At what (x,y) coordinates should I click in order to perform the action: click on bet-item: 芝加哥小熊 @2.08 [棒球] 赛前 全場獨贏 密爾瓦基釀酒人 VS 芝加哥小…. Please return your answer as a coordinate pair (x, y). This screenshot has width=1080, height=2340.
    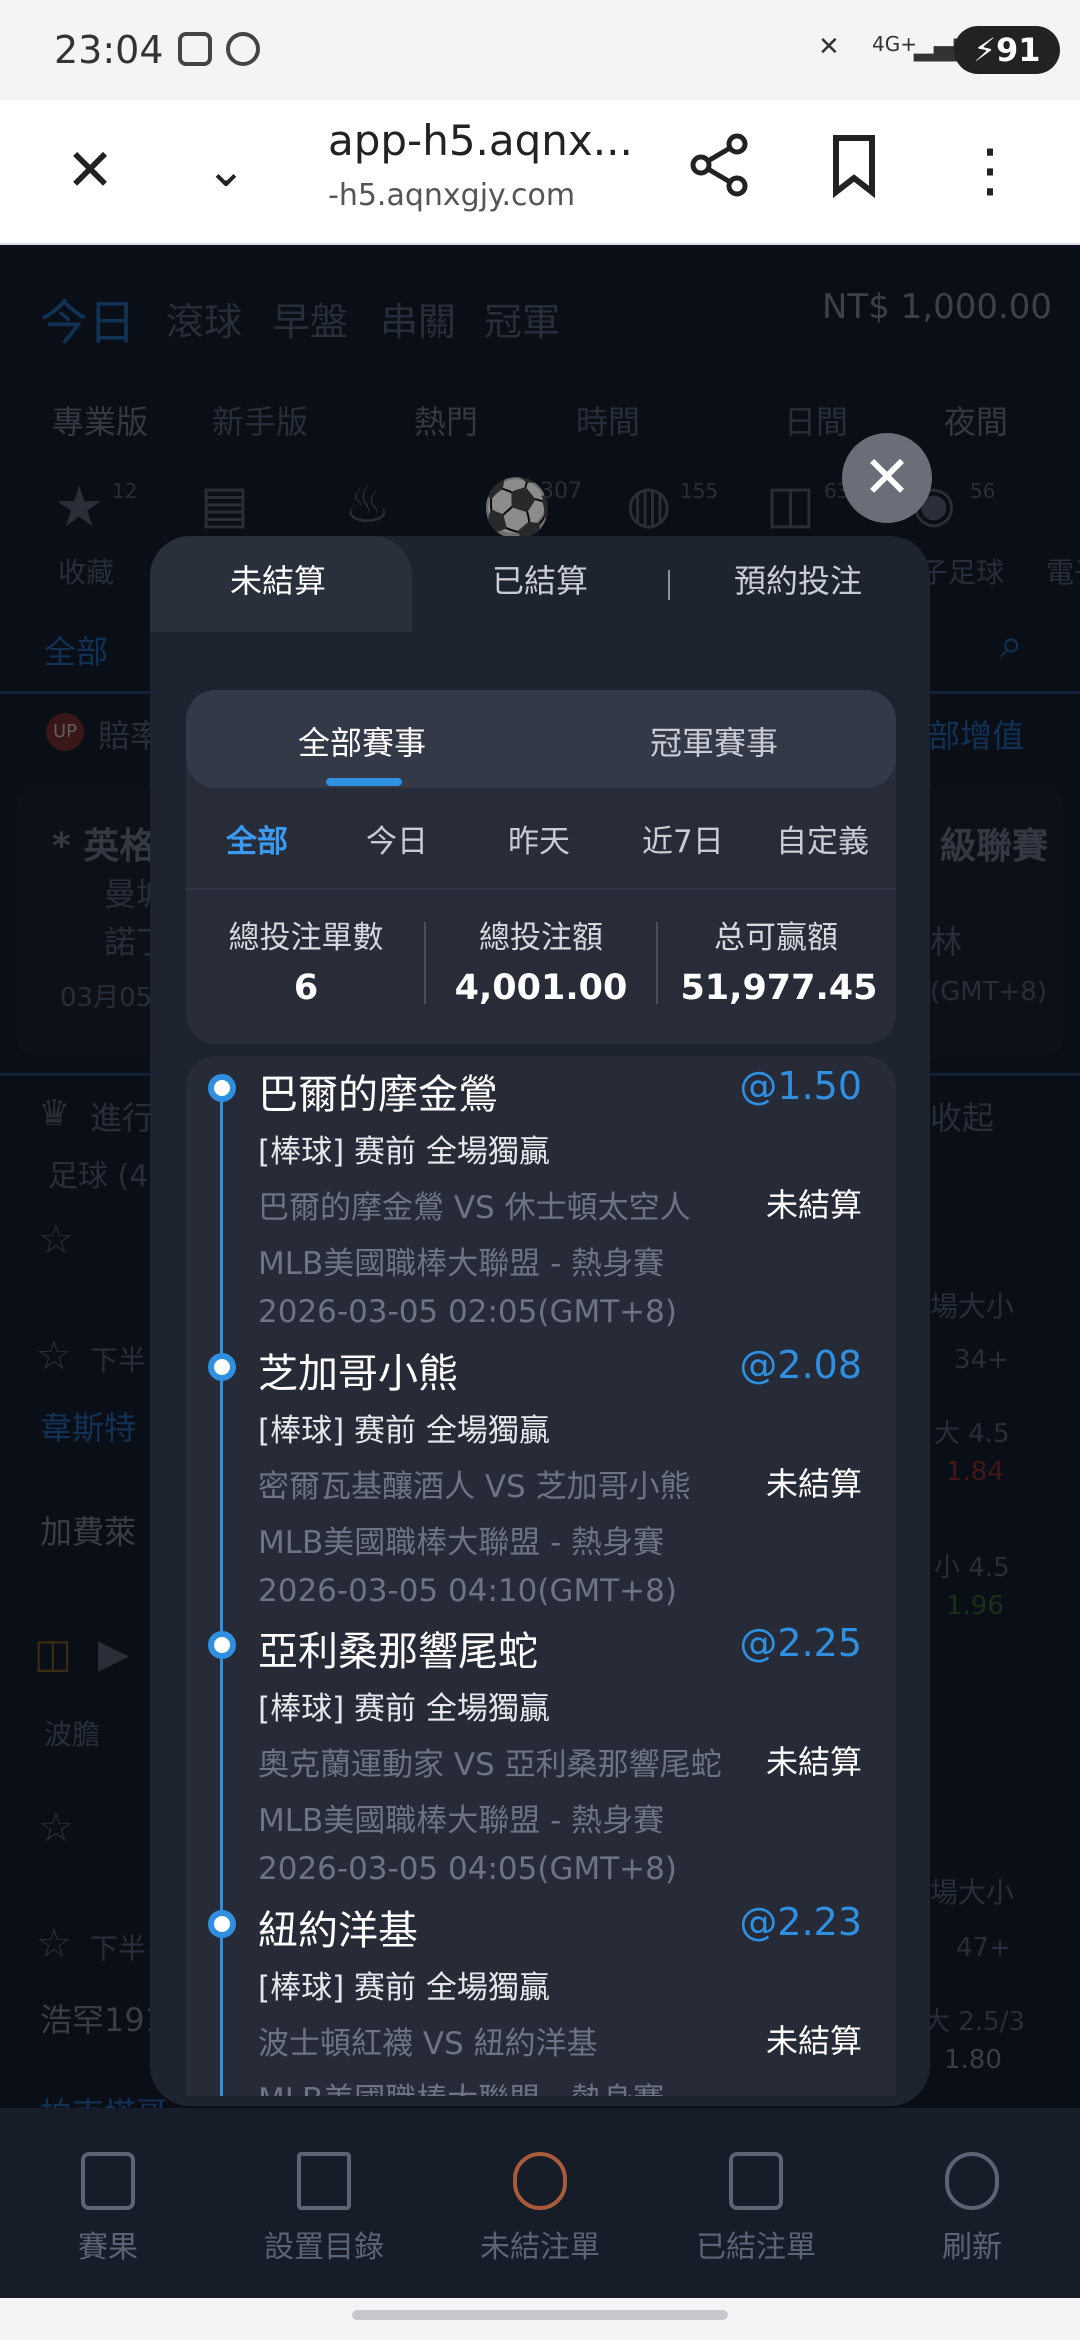
    Looking at the image, I should click on (541, 1481).